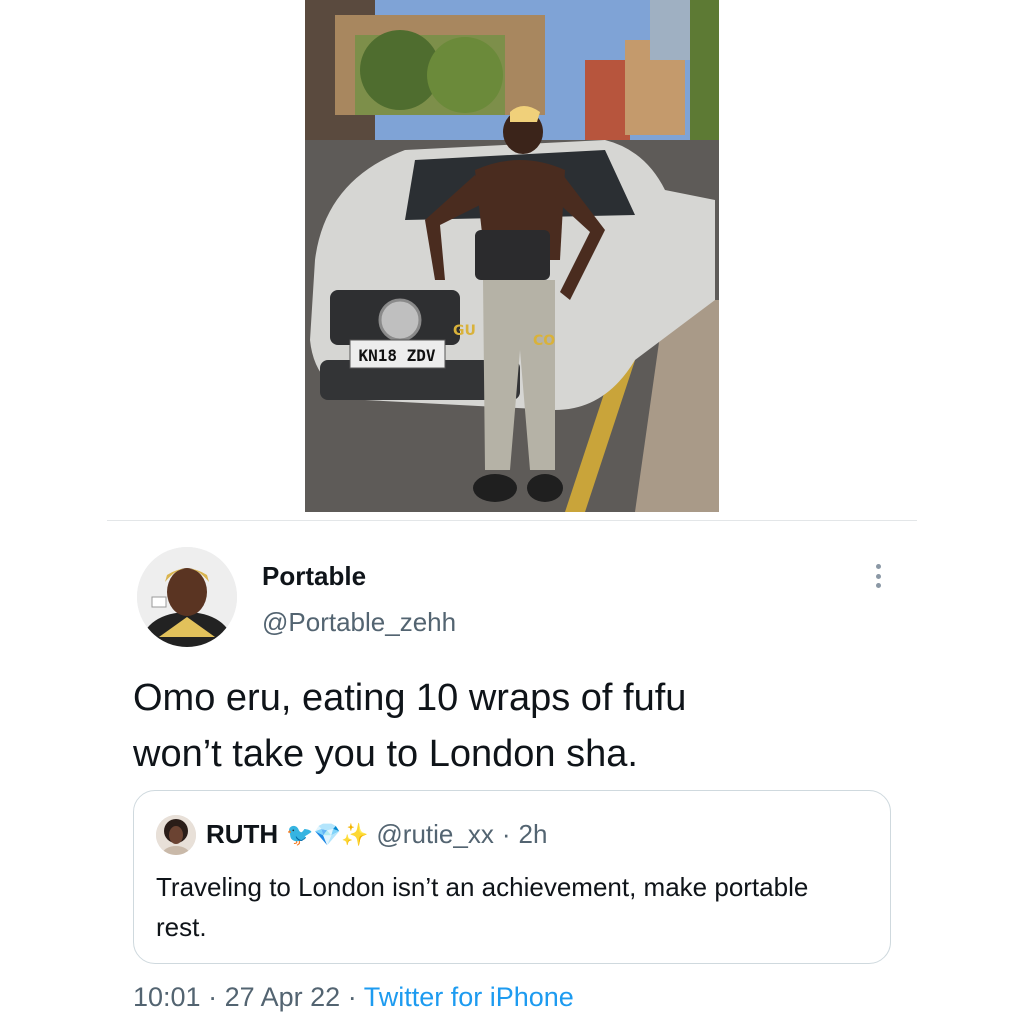  What do you see at coordinates (283, 997) in the screenshot?
I see `tweet-date: 27 Apr 22` at bounding box center [283, 997].